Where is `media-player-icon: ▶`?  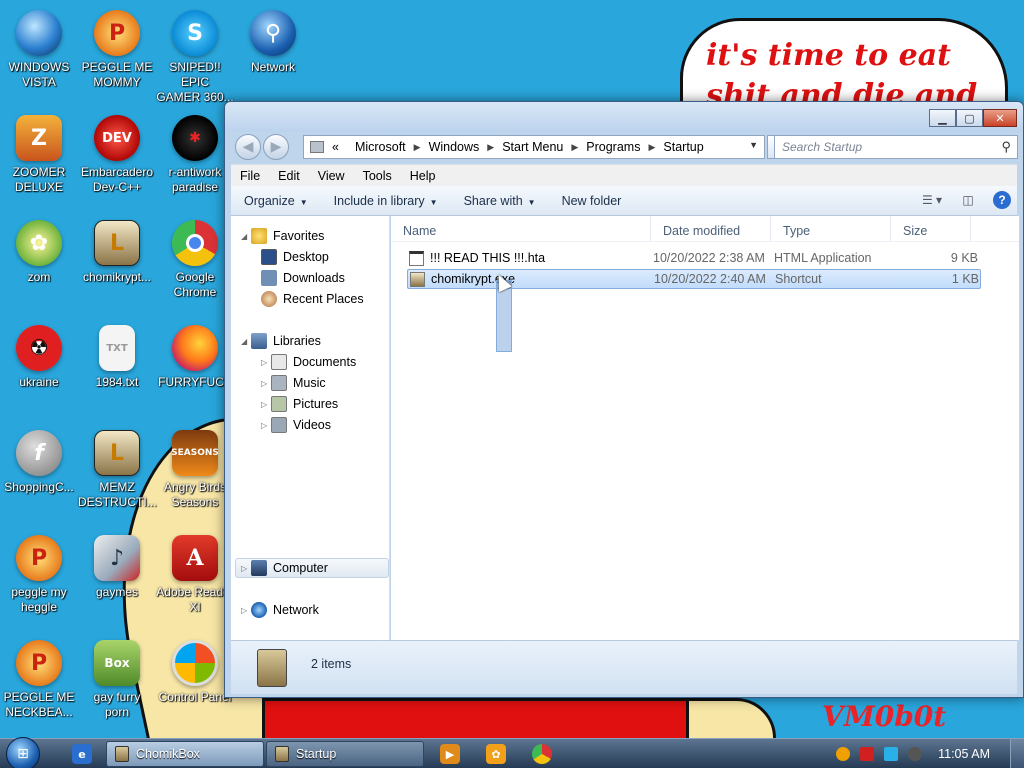 media-player-icon: ▶ is located at coordinates (450, 754).